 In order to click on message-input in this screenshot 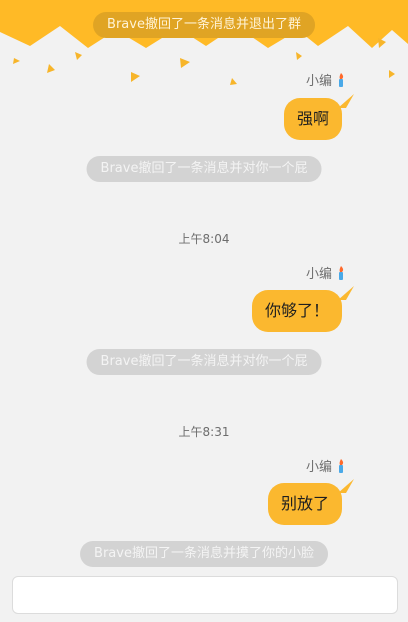, I will do `click(205, 595)`.